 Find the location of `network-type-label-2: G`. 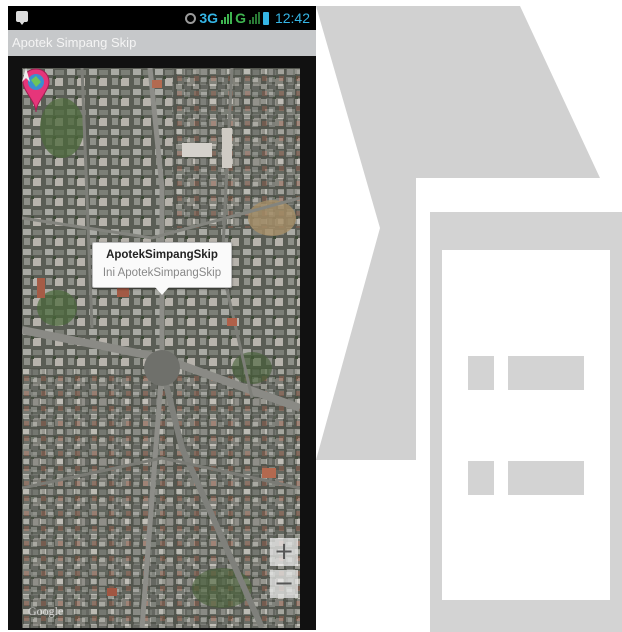

network-type-label-2: G is located at coordinates (240, 18).